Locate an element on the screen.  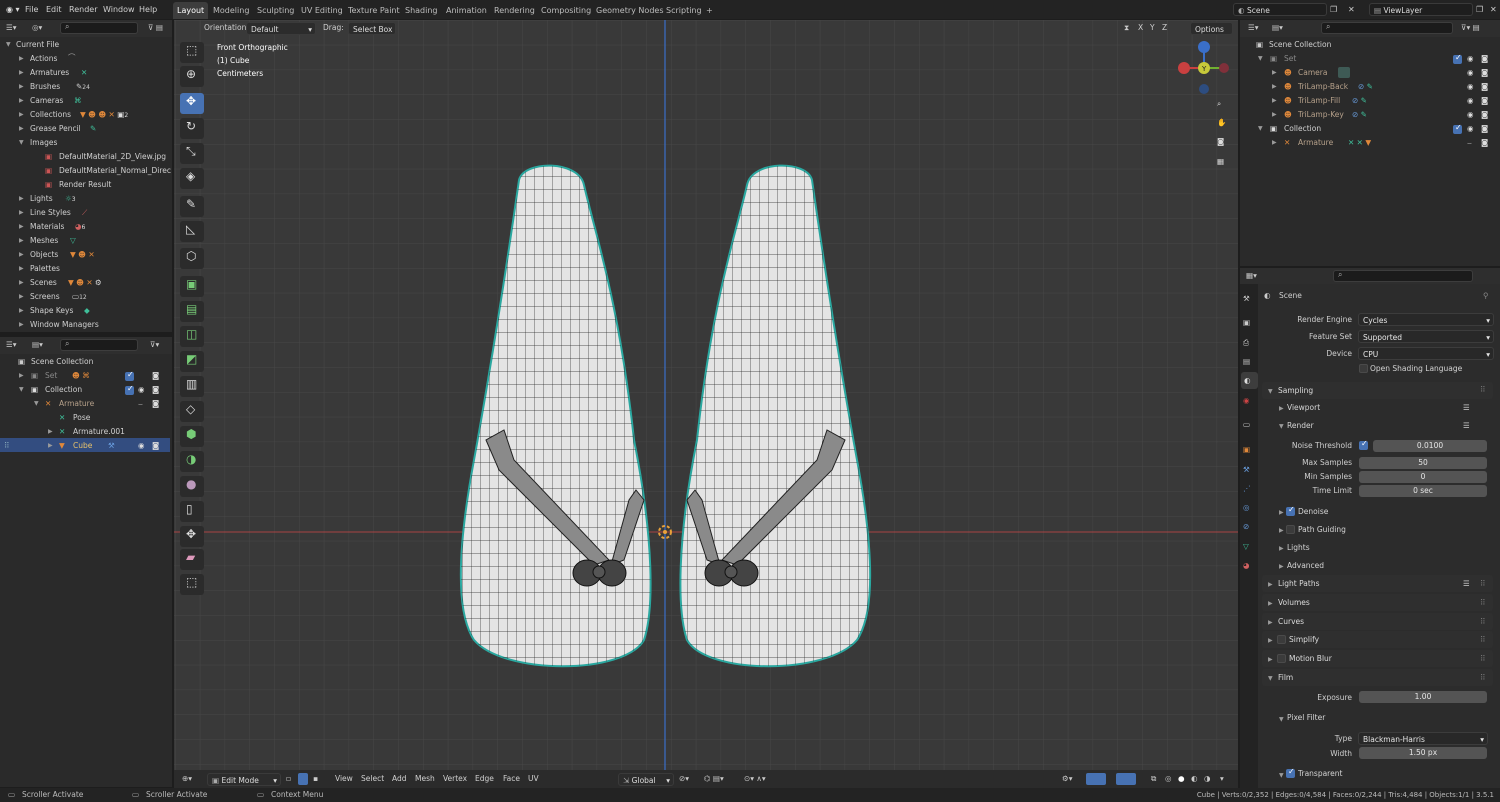
solid-shading-icon: ● is located at coordinates (1181, 779).